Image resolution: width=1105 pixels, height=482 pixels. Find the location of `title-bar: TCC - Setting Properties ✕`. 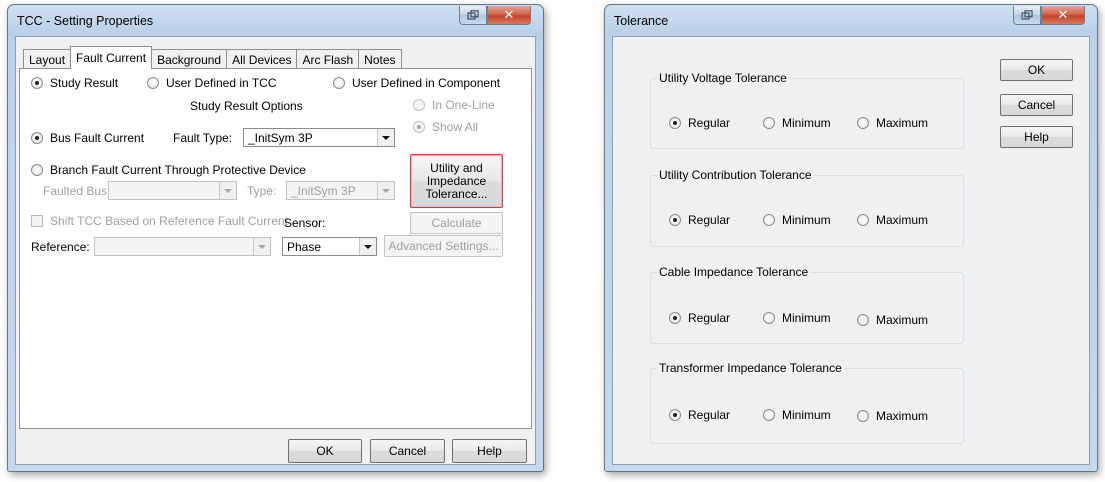

title-bar: TCC - Setting Properties ✕ is located at coordinates (275, 20).